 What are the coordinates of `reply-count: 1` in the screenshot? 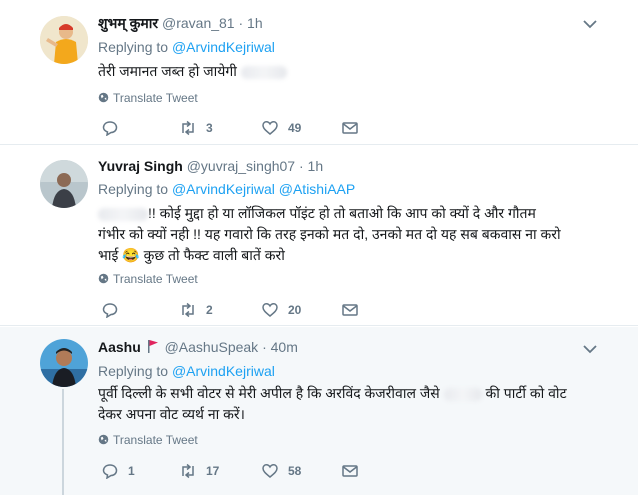 It's located at (131, 471).